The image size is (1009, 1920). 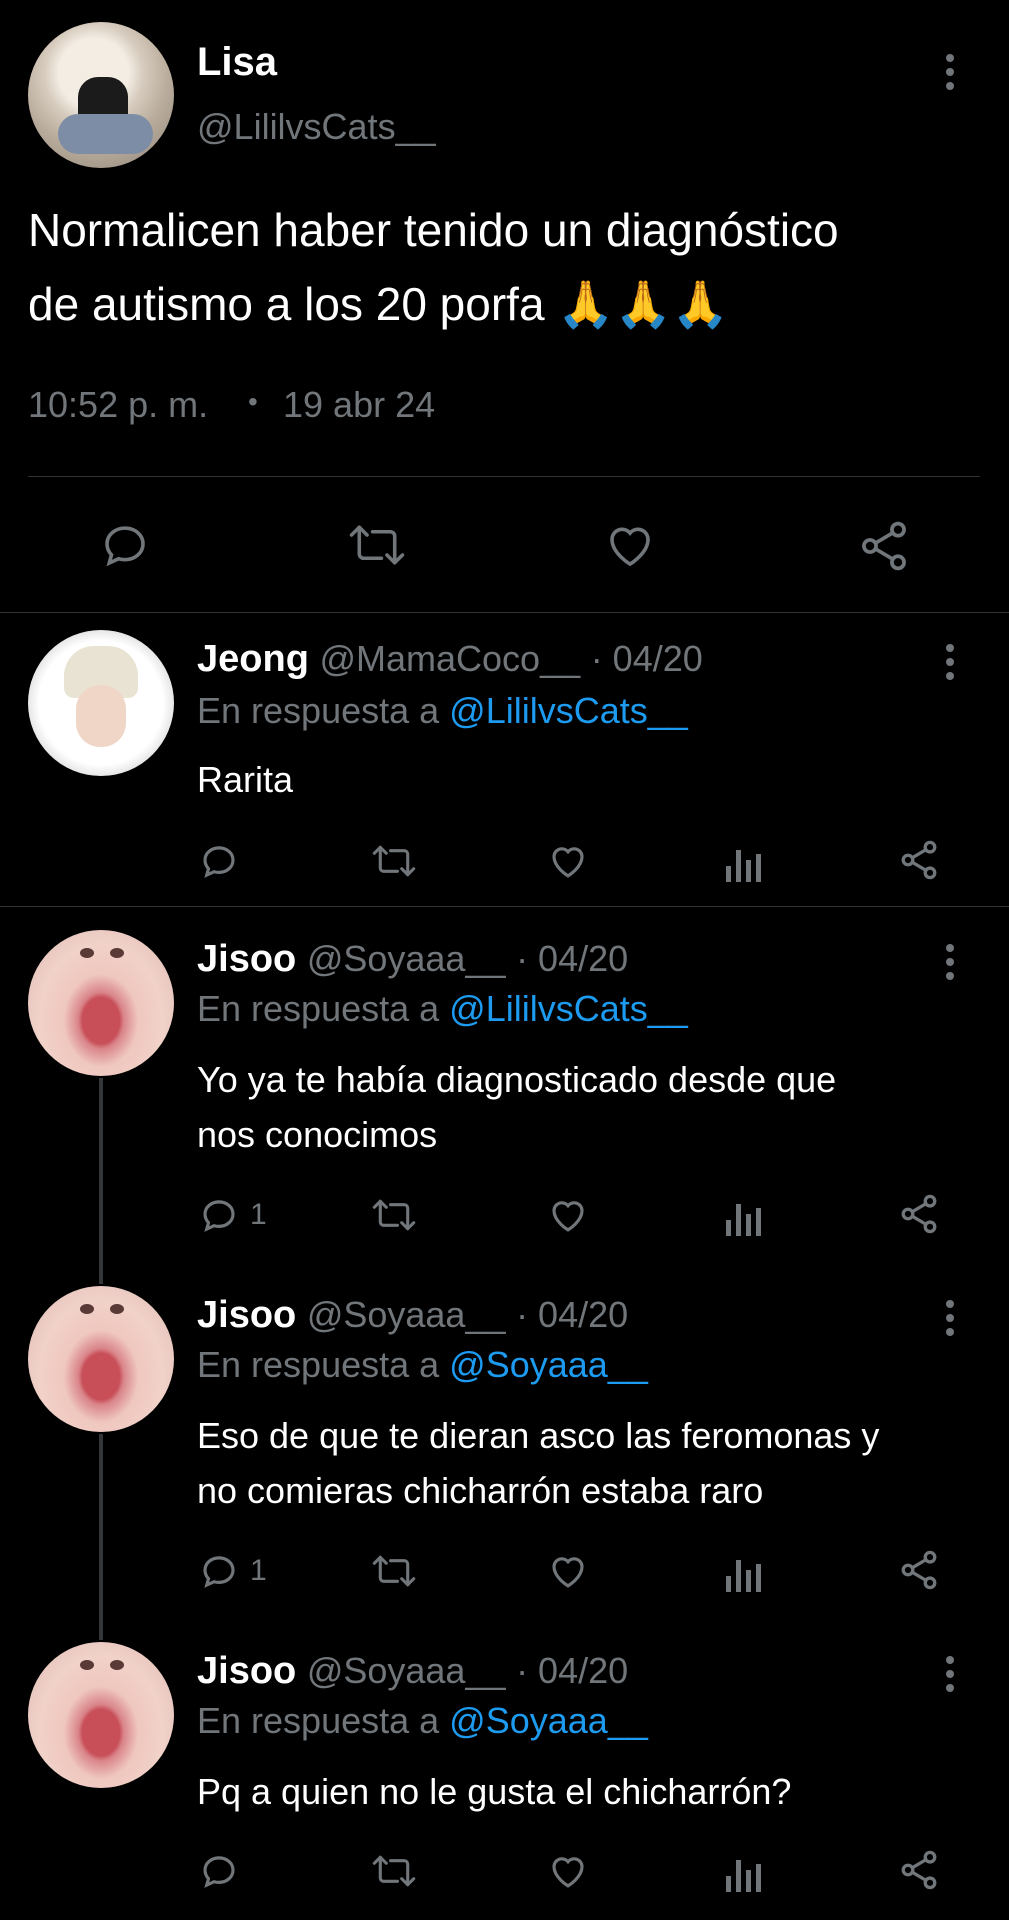 I want to click on pray-emoji: 🙏🙏🙏, so click(x=643, y=304).